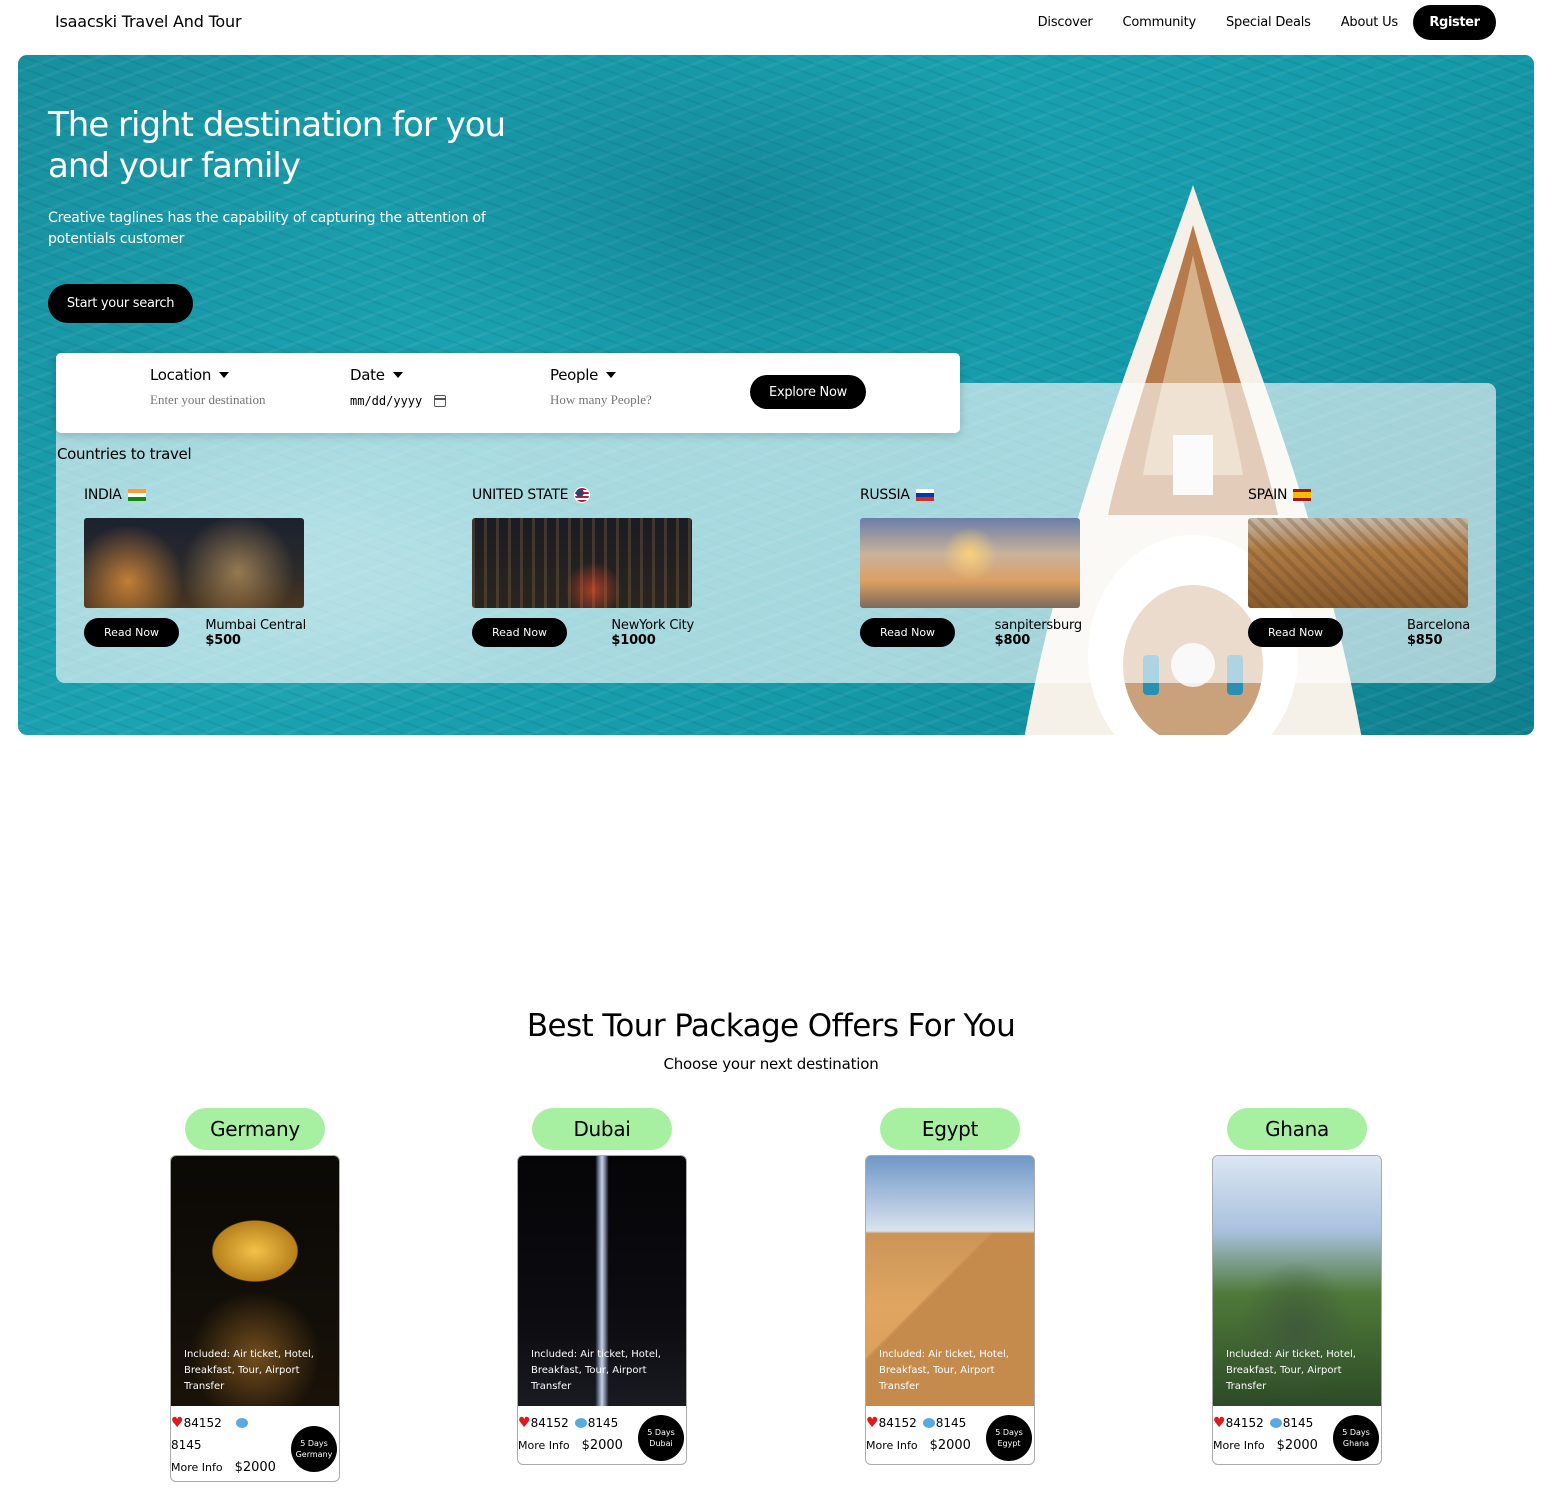  I want to click on city-name: Barcelona, so click(1438, 625).